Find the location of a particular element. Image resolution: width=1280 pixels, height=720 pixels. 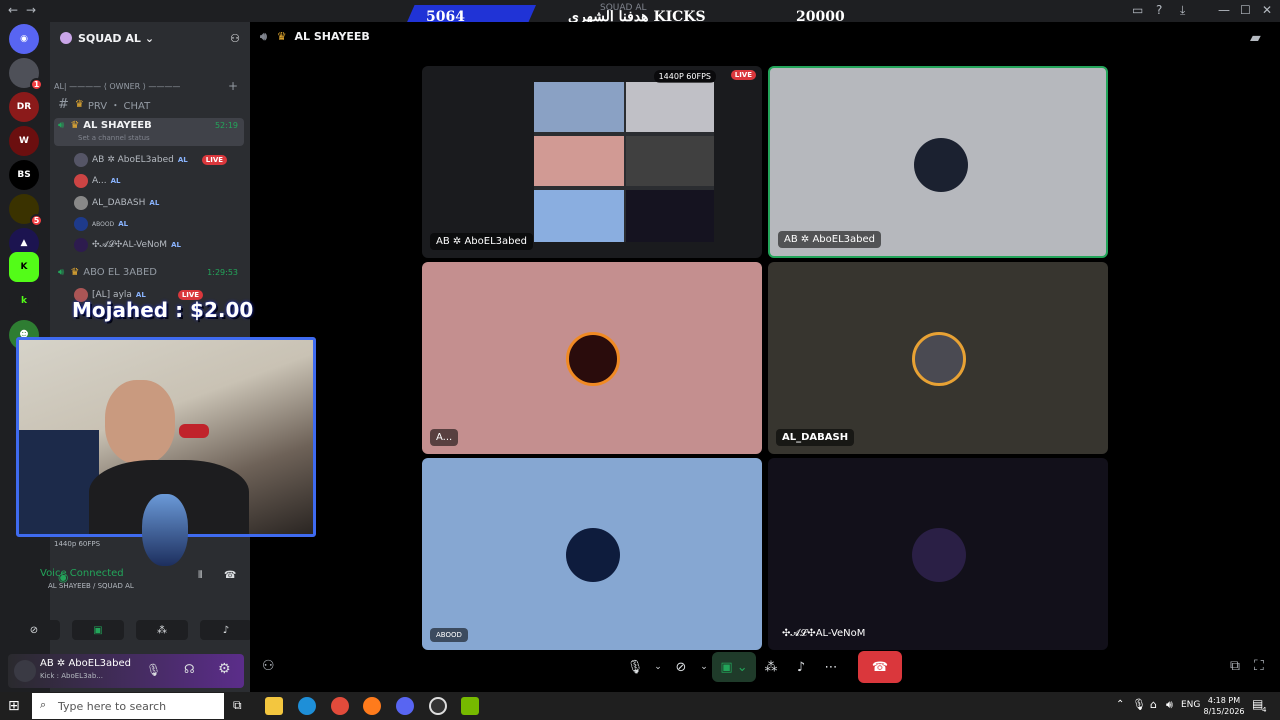

firefox-icon is located at coordinates (372, 706).